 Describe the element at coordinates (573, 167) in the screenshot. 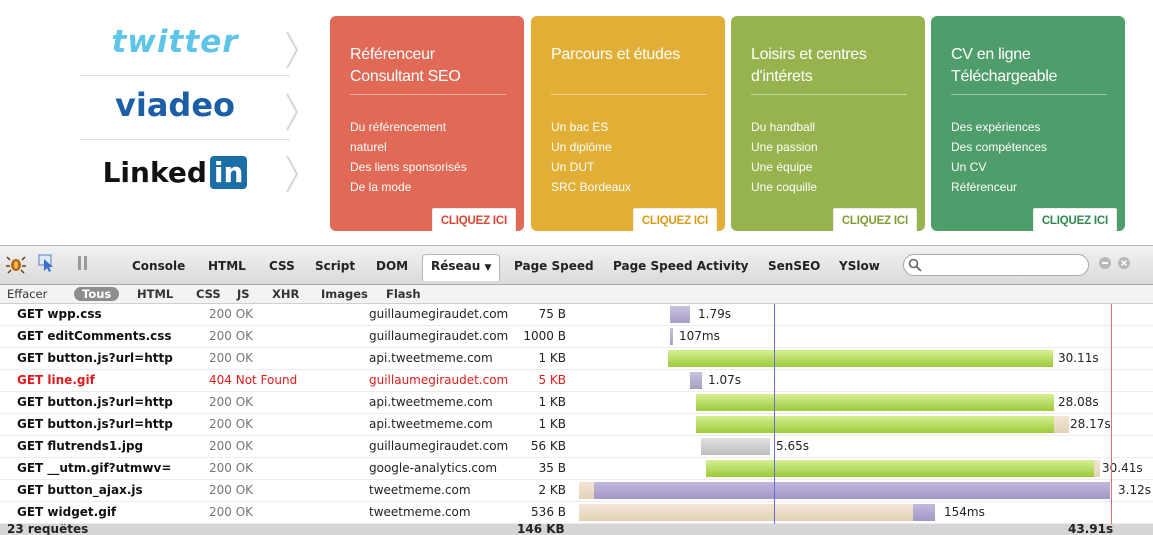

I see `list-item: Un DUT` at that location.